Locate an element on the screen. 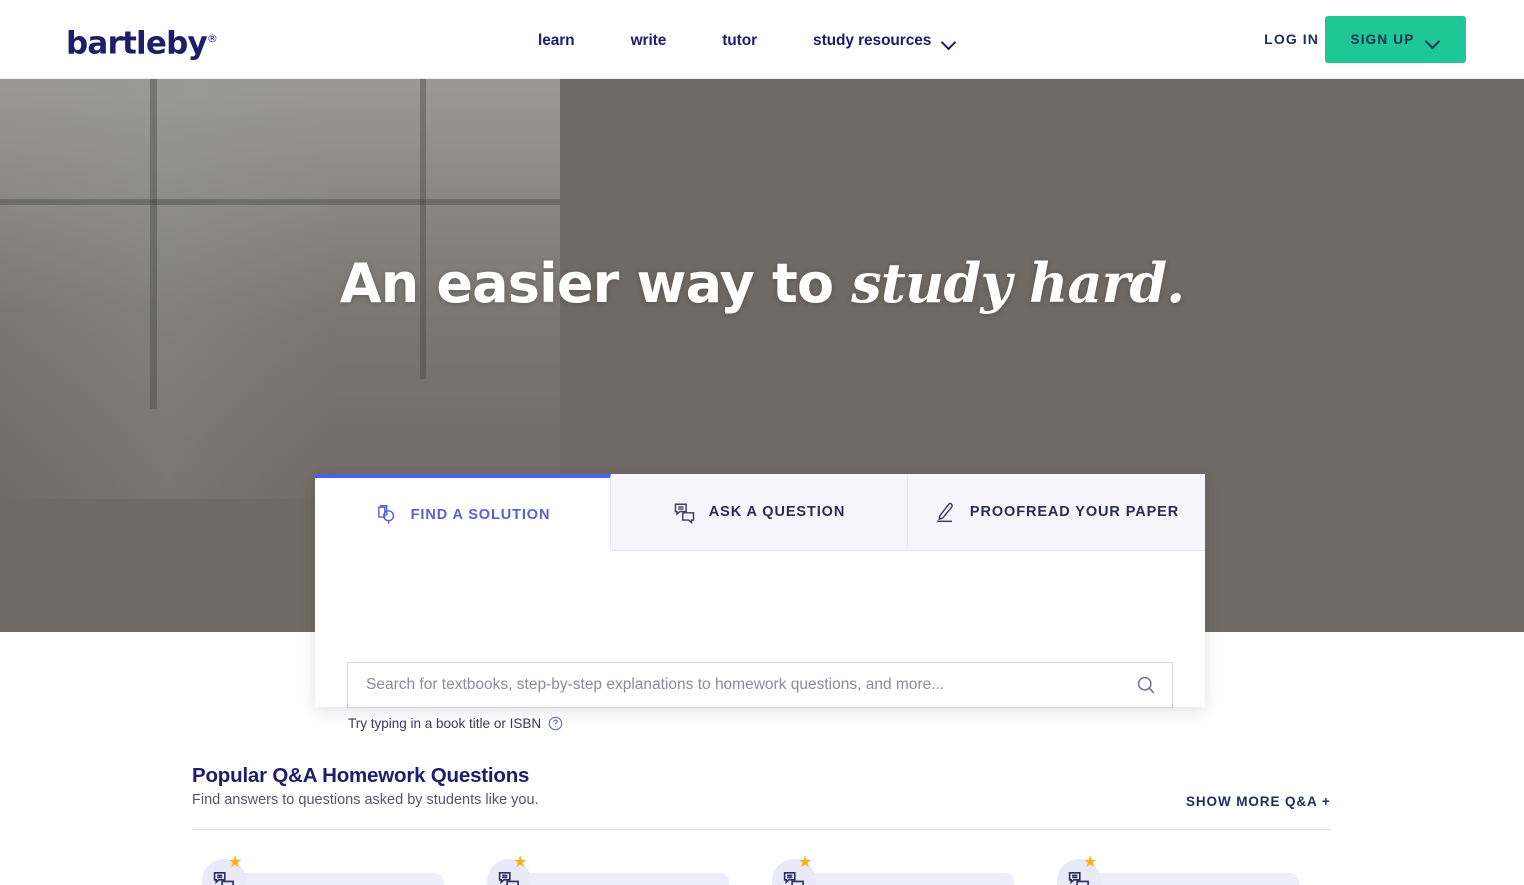  trademark-symbol: ® is located at coordinates (212, 38).